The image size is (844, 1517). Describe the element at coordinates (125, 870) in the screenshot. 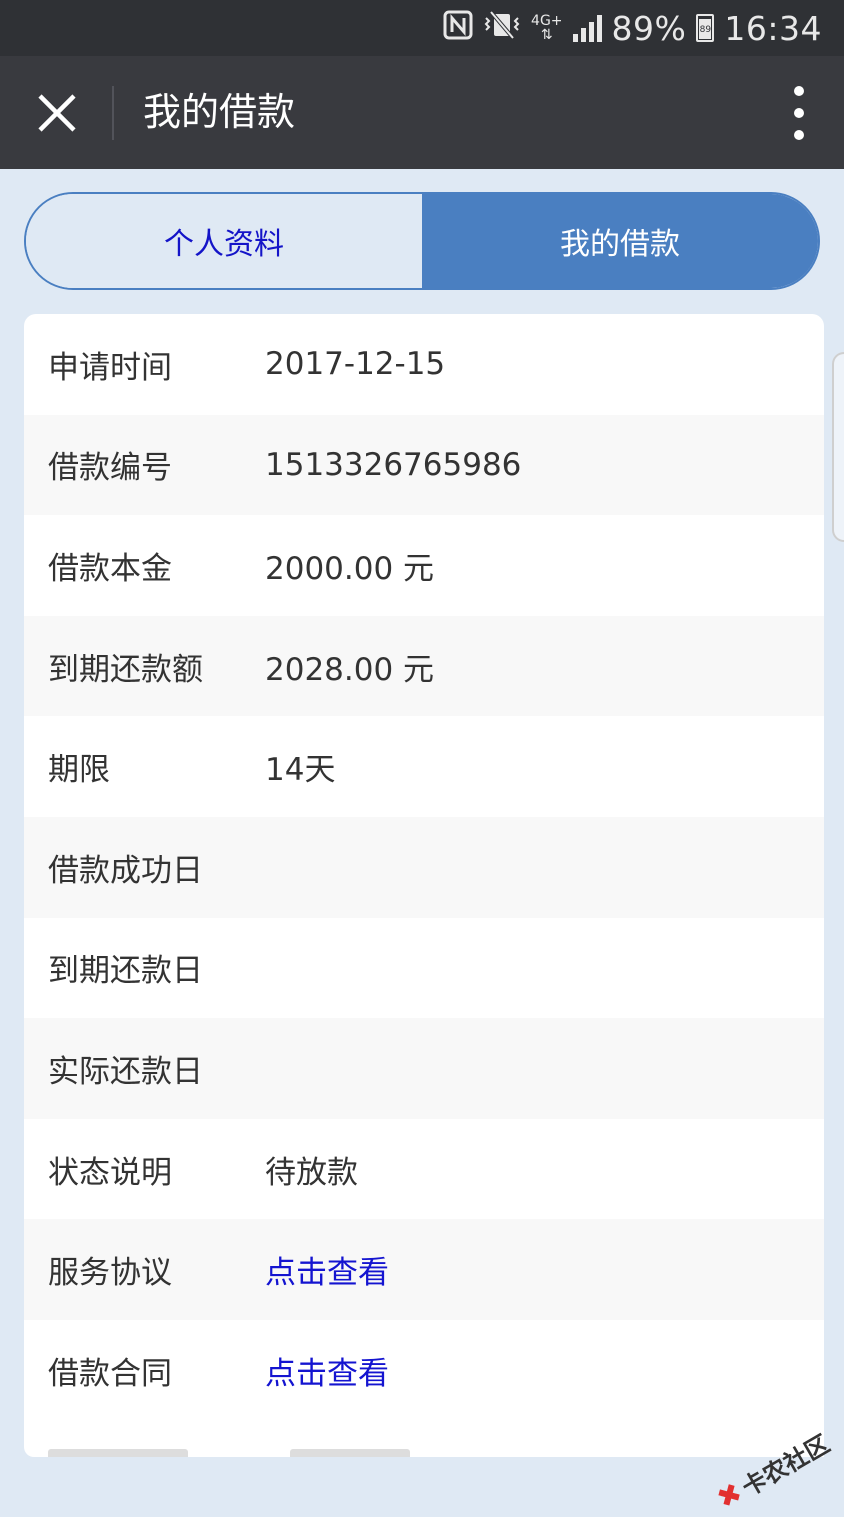

I see `detail-label: 借款成功日` at that location.